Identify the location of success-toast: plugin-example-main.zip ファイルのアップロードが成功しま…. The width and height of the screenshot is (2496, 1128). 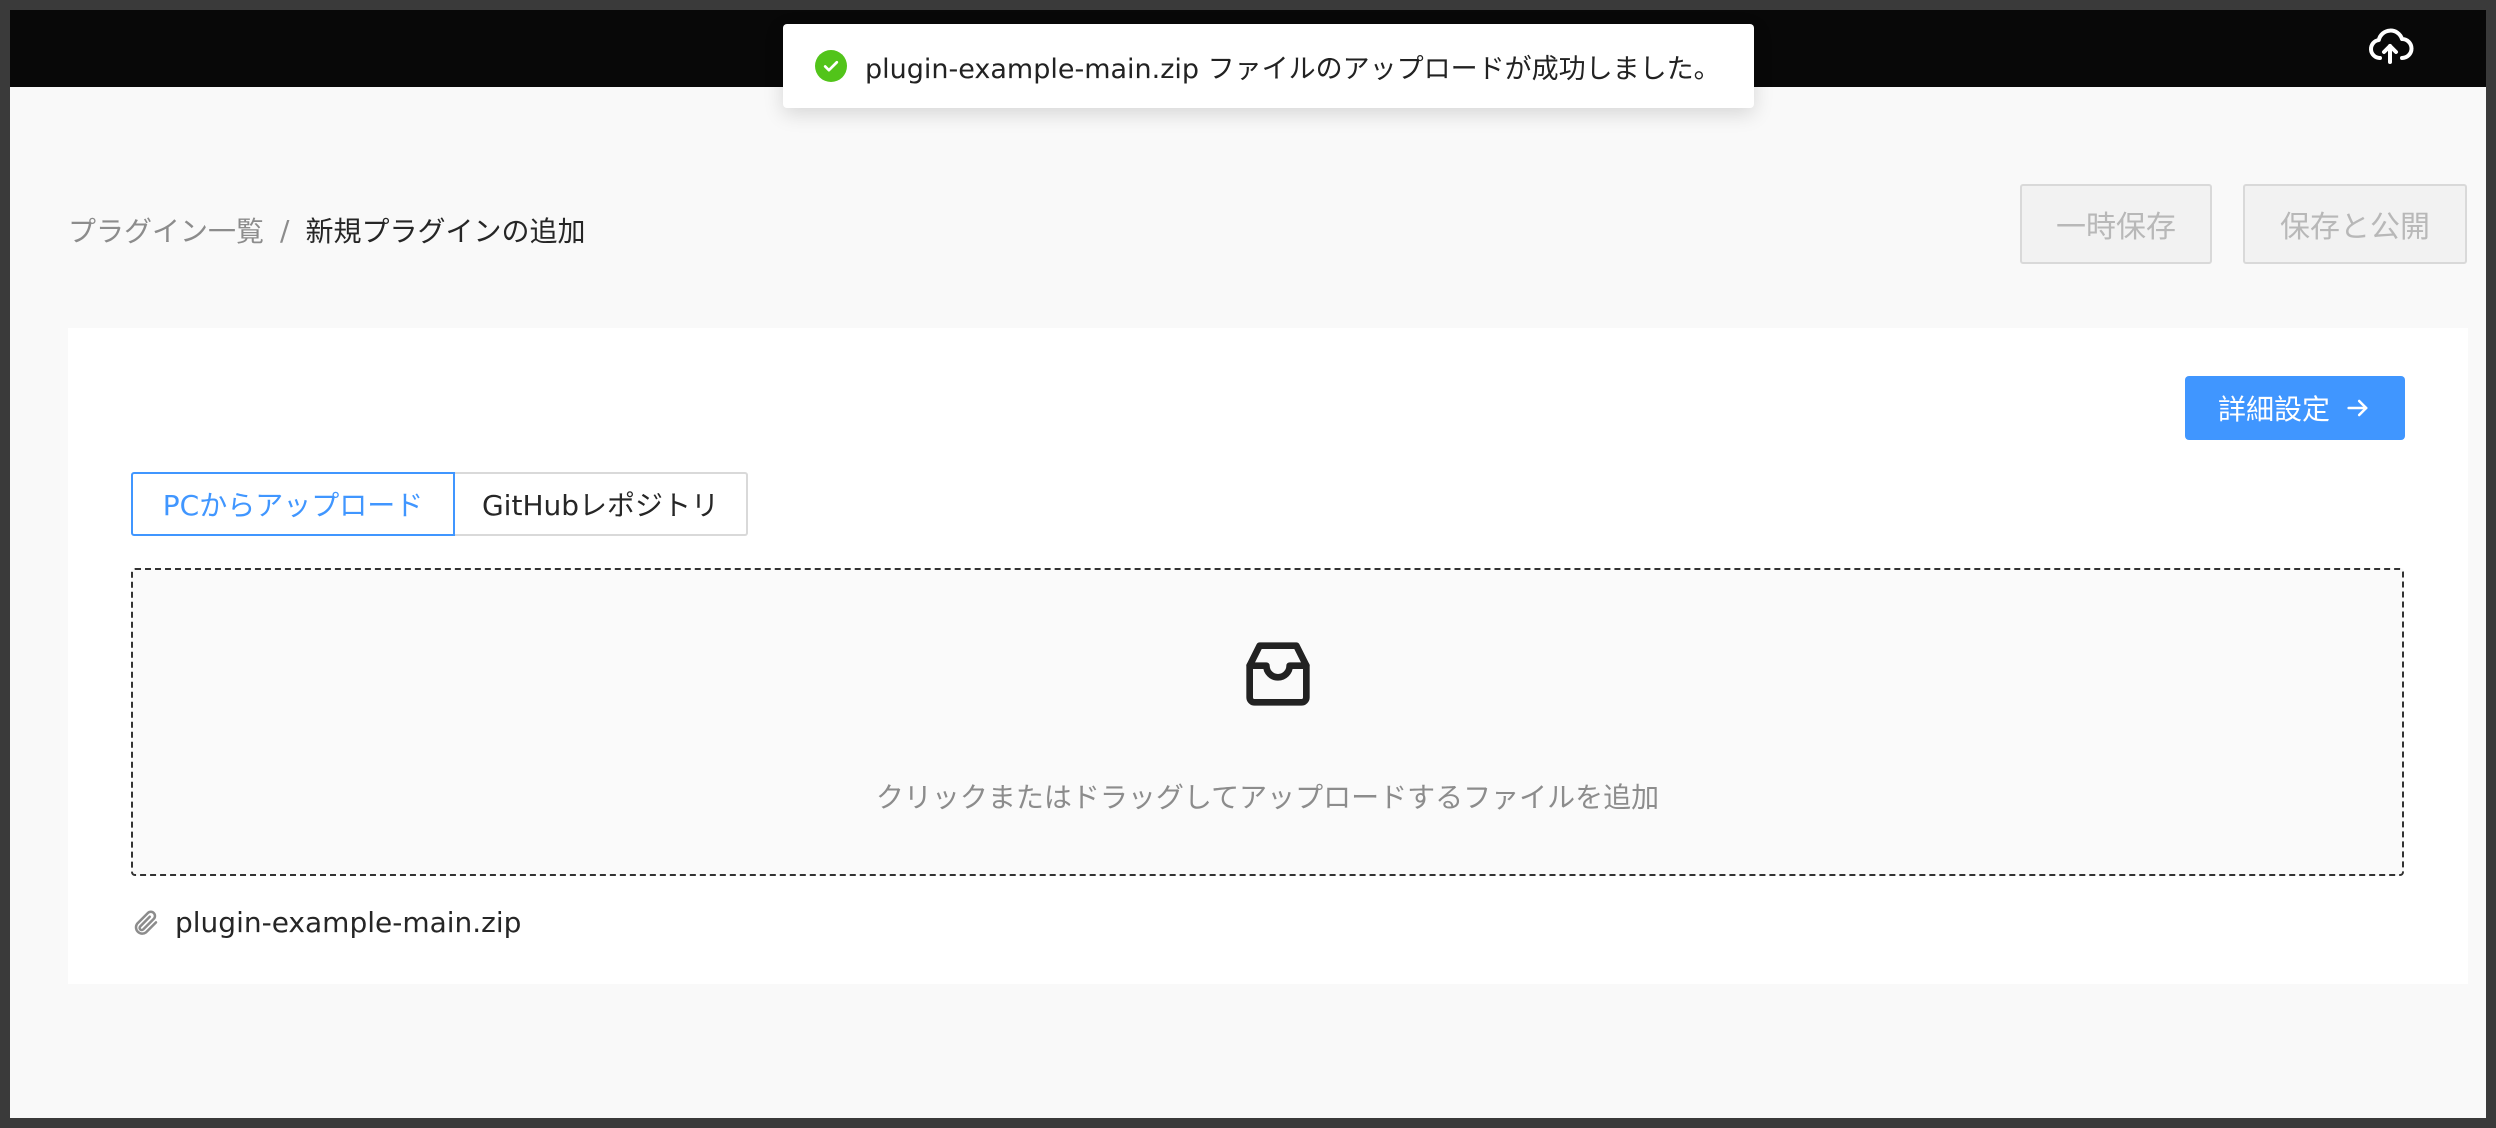
(1268, 66).